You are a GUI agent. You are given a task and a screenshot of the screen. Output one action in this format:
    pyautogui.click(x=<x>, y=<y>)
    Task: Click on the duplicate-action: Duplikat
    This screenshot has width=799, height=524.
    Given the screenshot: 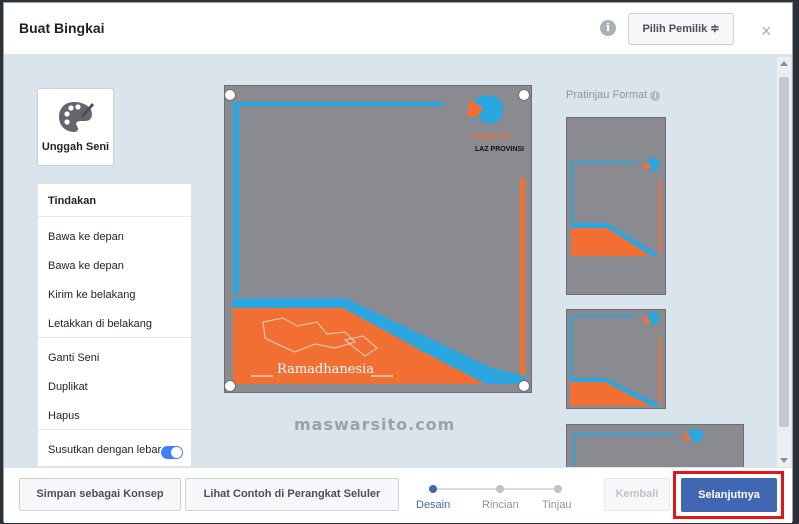 What is the action you would take?
    pyautogui.click(x=114, y=381)
    